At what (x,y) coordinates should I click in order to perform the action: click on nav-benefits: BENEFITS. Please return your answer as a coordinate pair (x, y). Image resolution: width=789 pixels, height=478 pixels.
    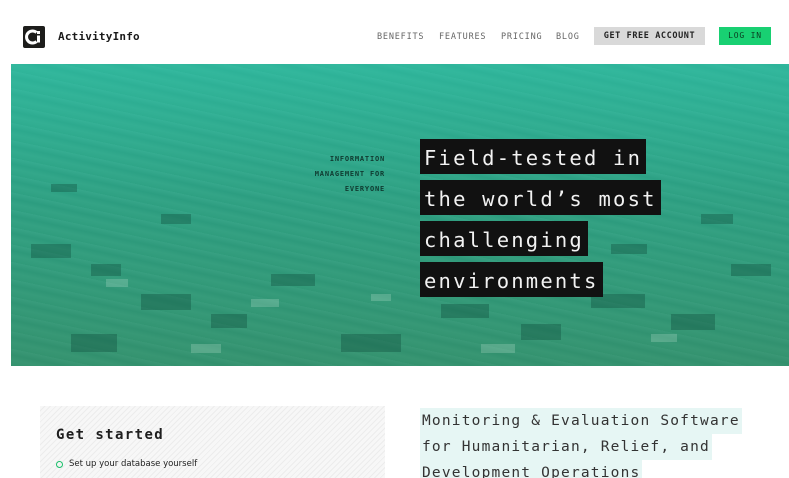
    Looking at the image, I should click on (400, 37).